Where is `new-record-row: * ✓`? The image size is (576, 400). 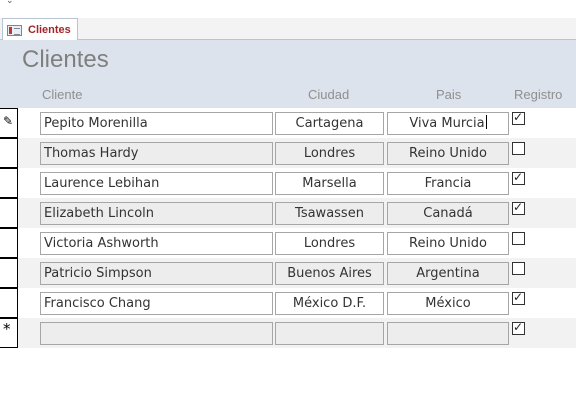 new-record-row: * ✓ is located at coordinates (288, 333).